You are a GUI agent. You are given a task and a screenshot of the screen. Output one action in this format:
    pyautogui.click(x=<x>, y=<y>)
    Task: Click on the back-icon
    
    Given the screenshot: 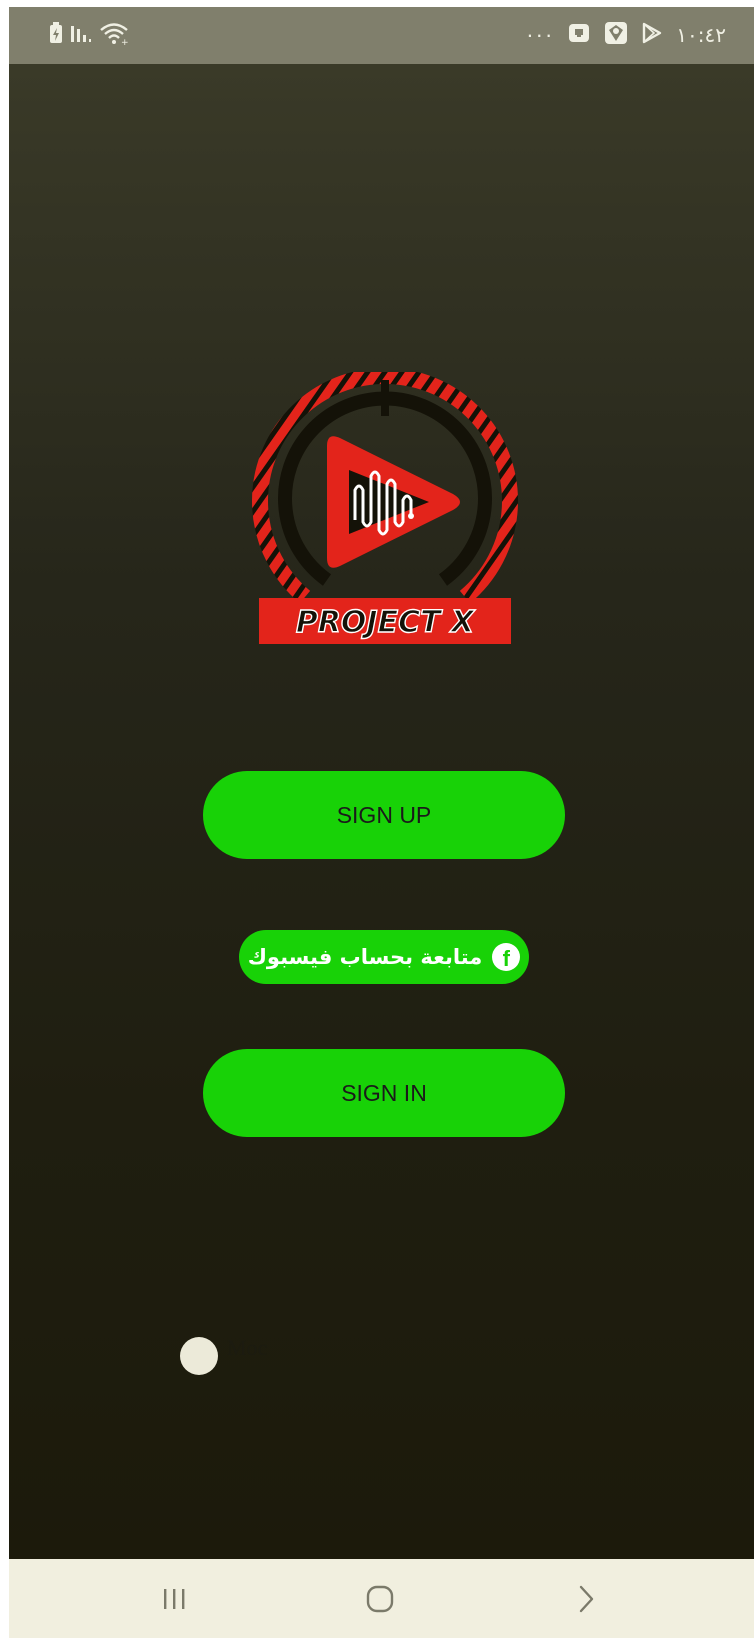 What is the action you would take?
    pyautogui.click(x=586, y=1599)
    